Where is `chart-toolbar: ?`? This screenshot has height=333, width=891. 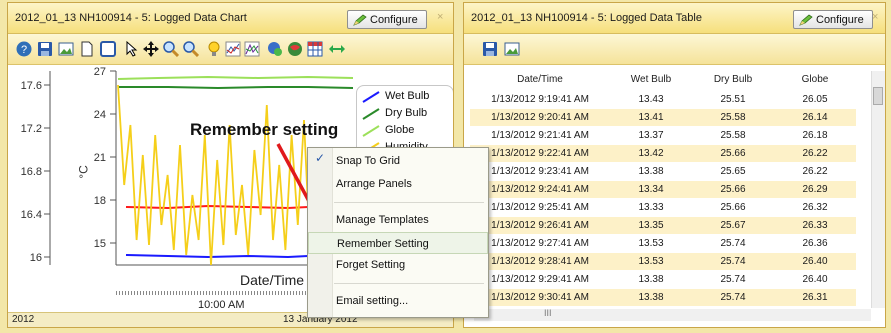
chart-toolbar: ? is located at coordinates (230, 49).